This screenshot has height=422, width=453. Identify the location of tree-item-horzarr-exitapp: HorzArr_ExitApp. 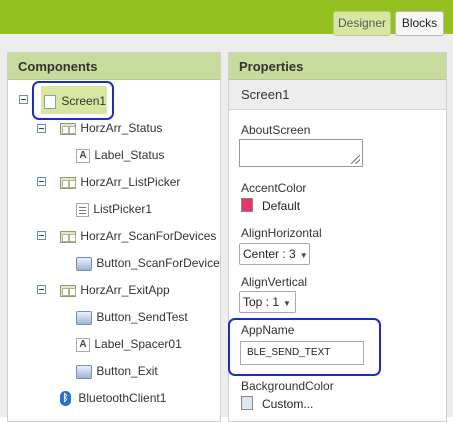
(115, 290).